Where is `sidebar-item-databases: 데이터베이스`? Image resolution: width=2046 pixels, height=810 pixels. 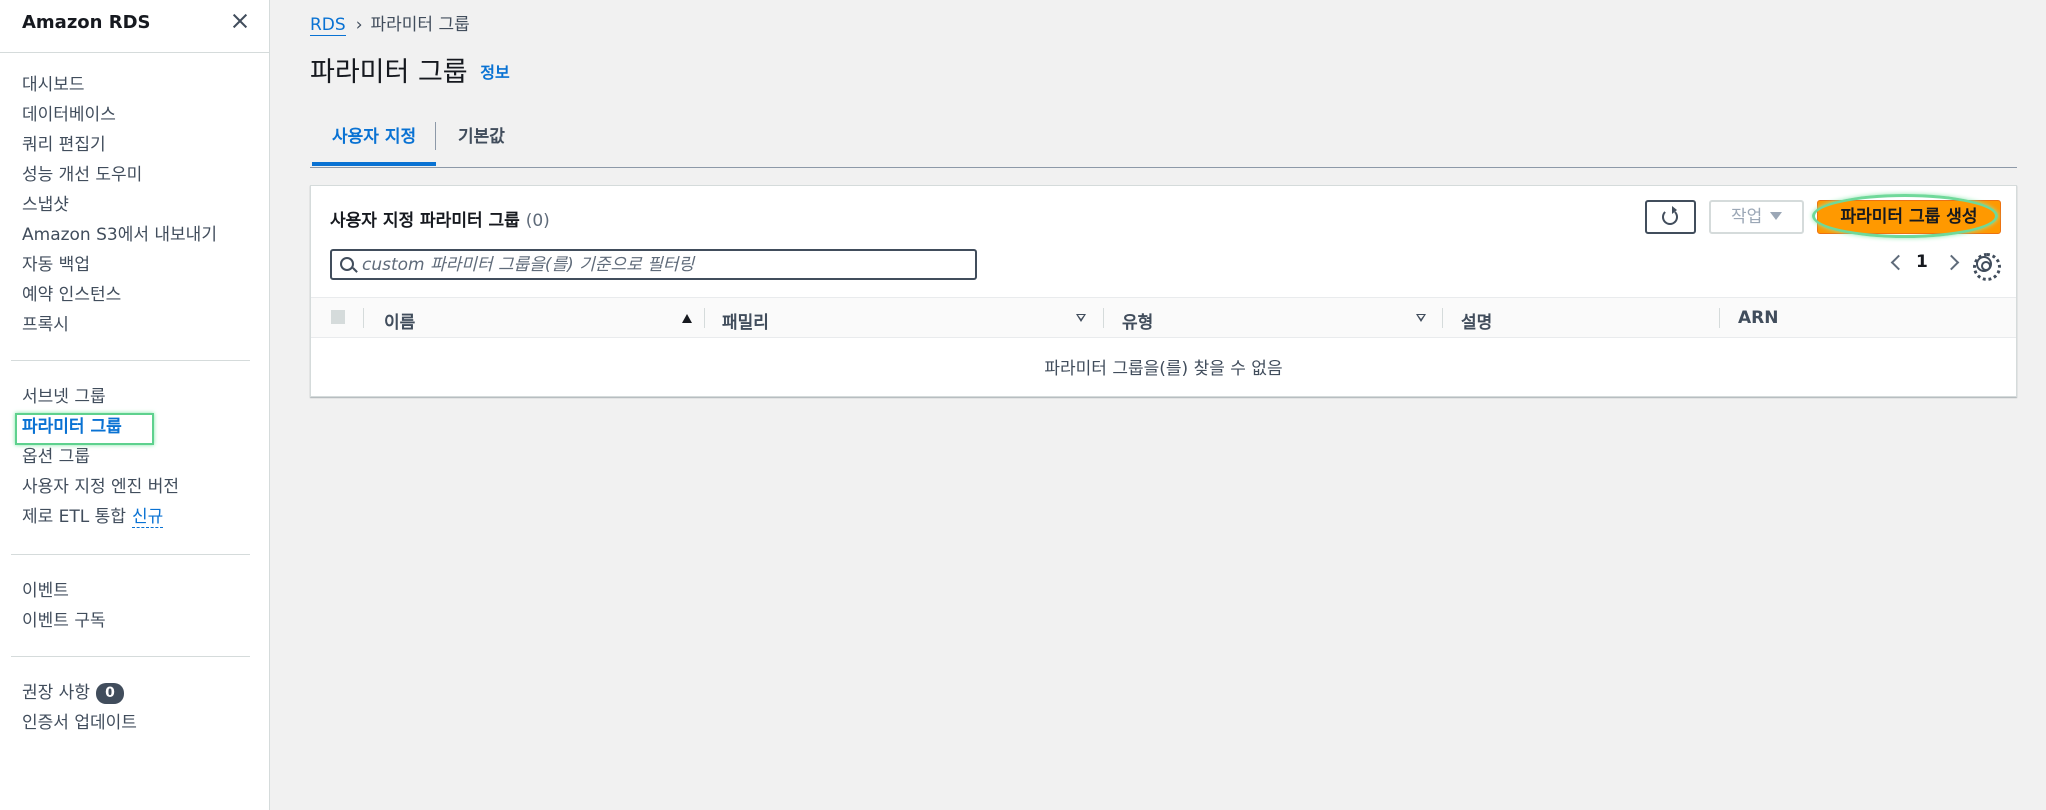
sidebar-item-databases: 데이터베이스 is located at coordinates (119, 115).